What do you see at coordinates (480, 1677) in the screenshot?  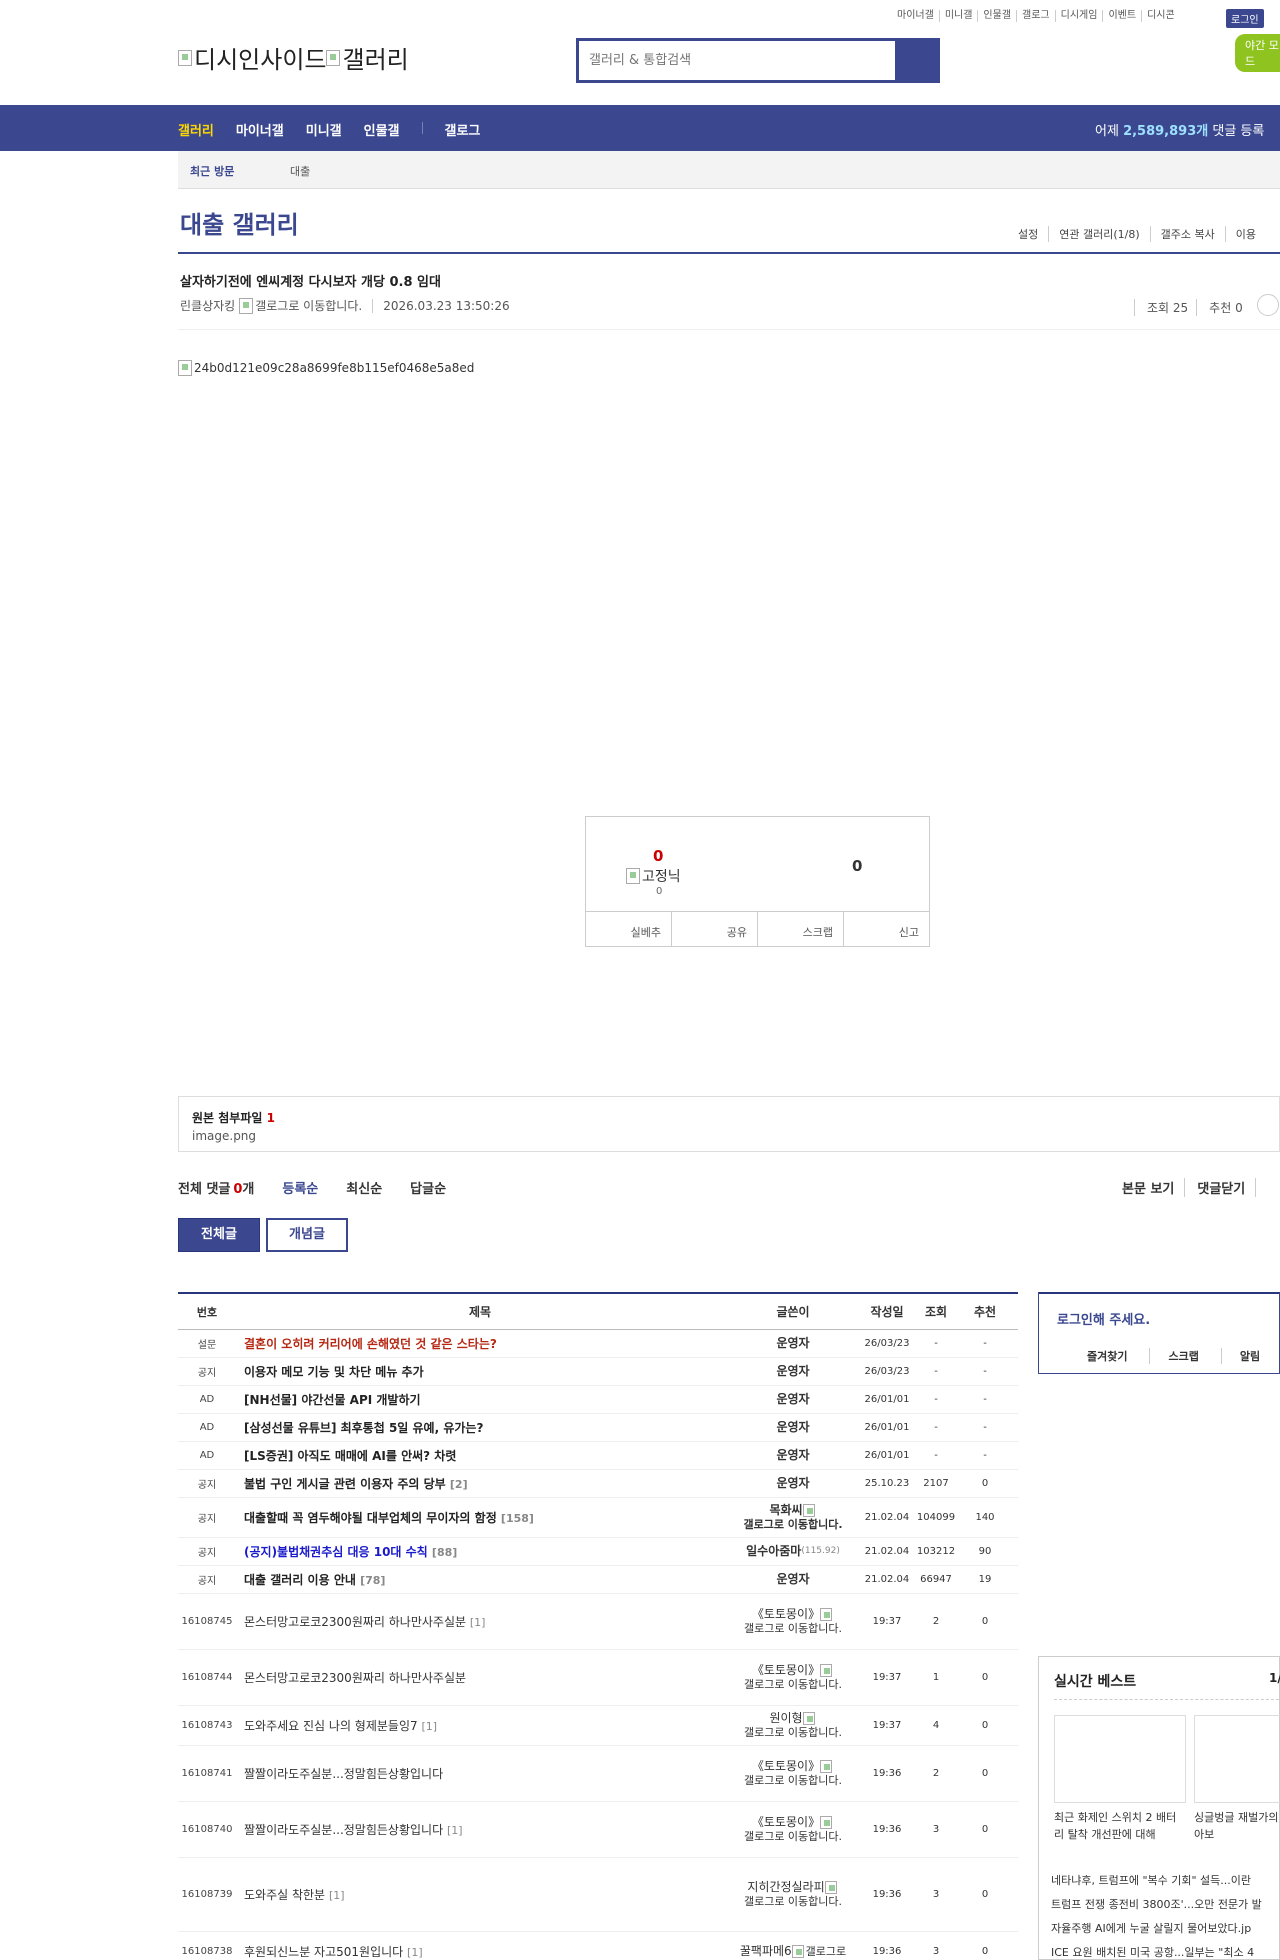 I see `post-title-cell: 몬스터망고로코2300원짜리 하나만사주실분` at bounding box center [480, 1677].